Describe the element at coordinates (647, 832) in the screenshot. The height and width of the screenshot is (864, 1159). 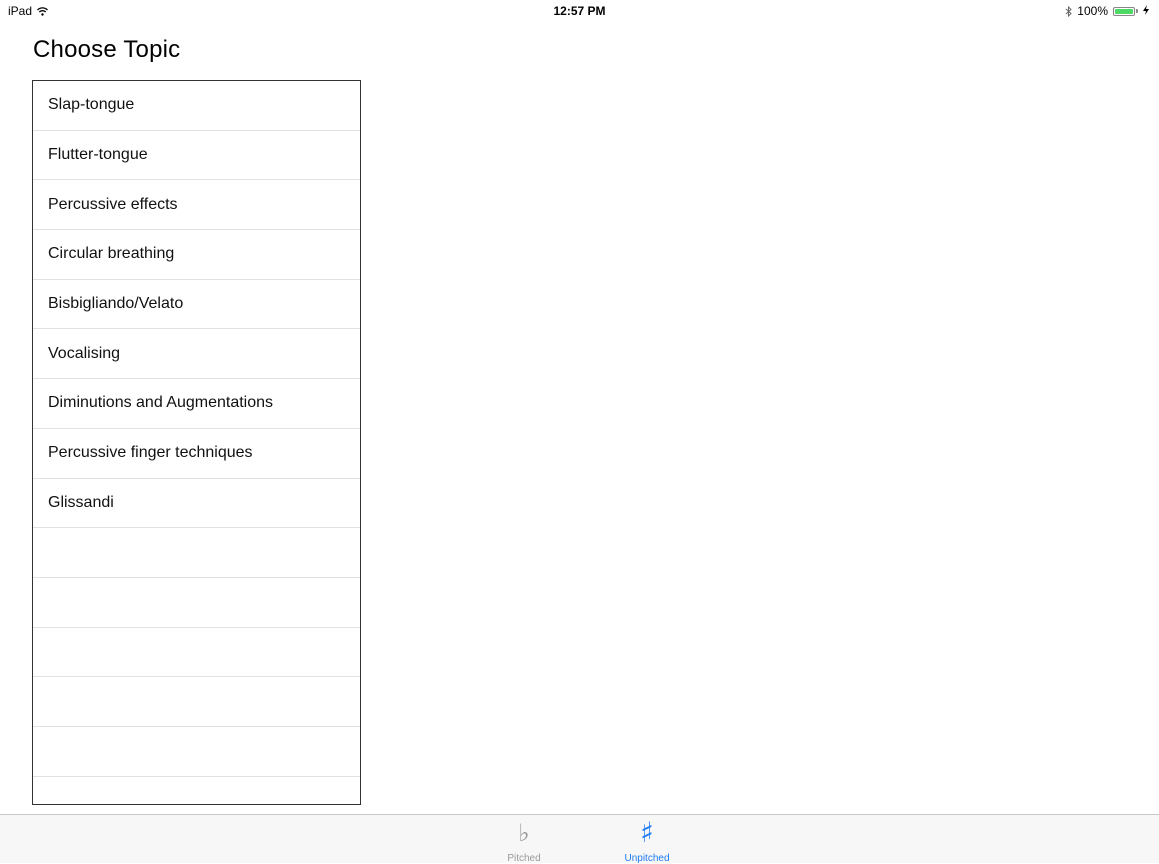
I see `sharp-icon: ♯` at that location.